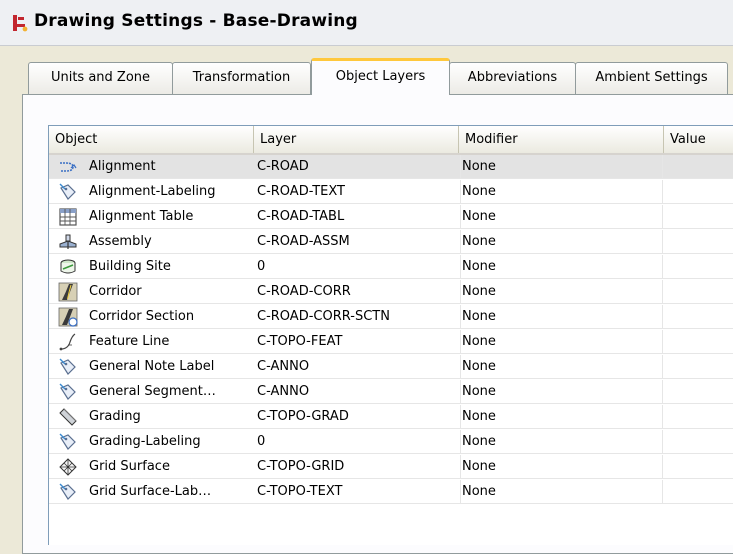 Image resolution: width=733 pixels, height=554 pixels. I want to click on table-row: Grid Surface-Lab… C-TOPO-TEXT None, so click(391, 492).